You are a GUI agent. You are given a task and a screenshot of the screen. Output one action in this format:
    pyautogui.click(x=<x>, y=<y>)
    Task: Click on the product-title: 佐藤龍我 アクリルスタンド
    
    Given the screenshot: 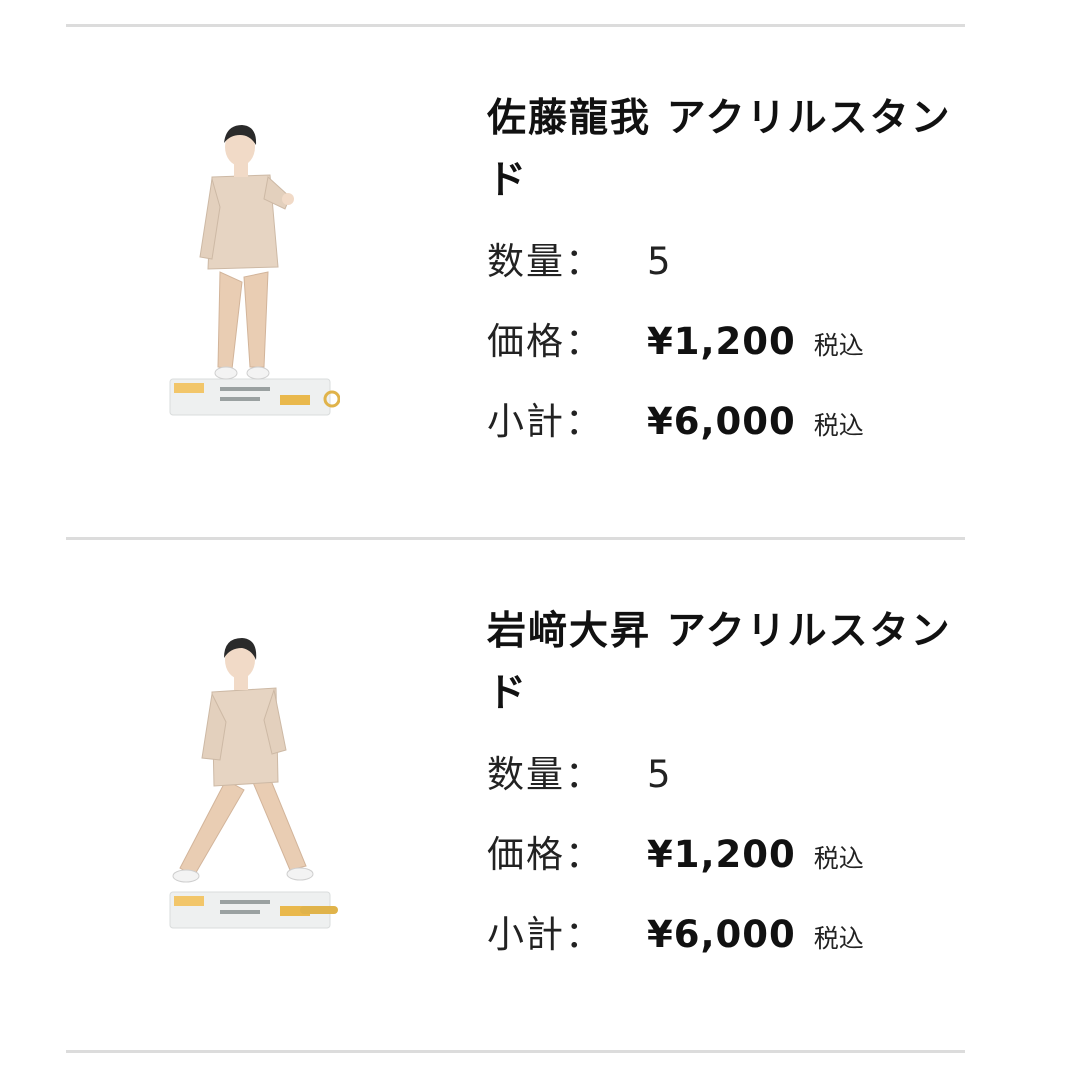 What is the action you would take?
    pyautogui.click(x=722, y=150)
    